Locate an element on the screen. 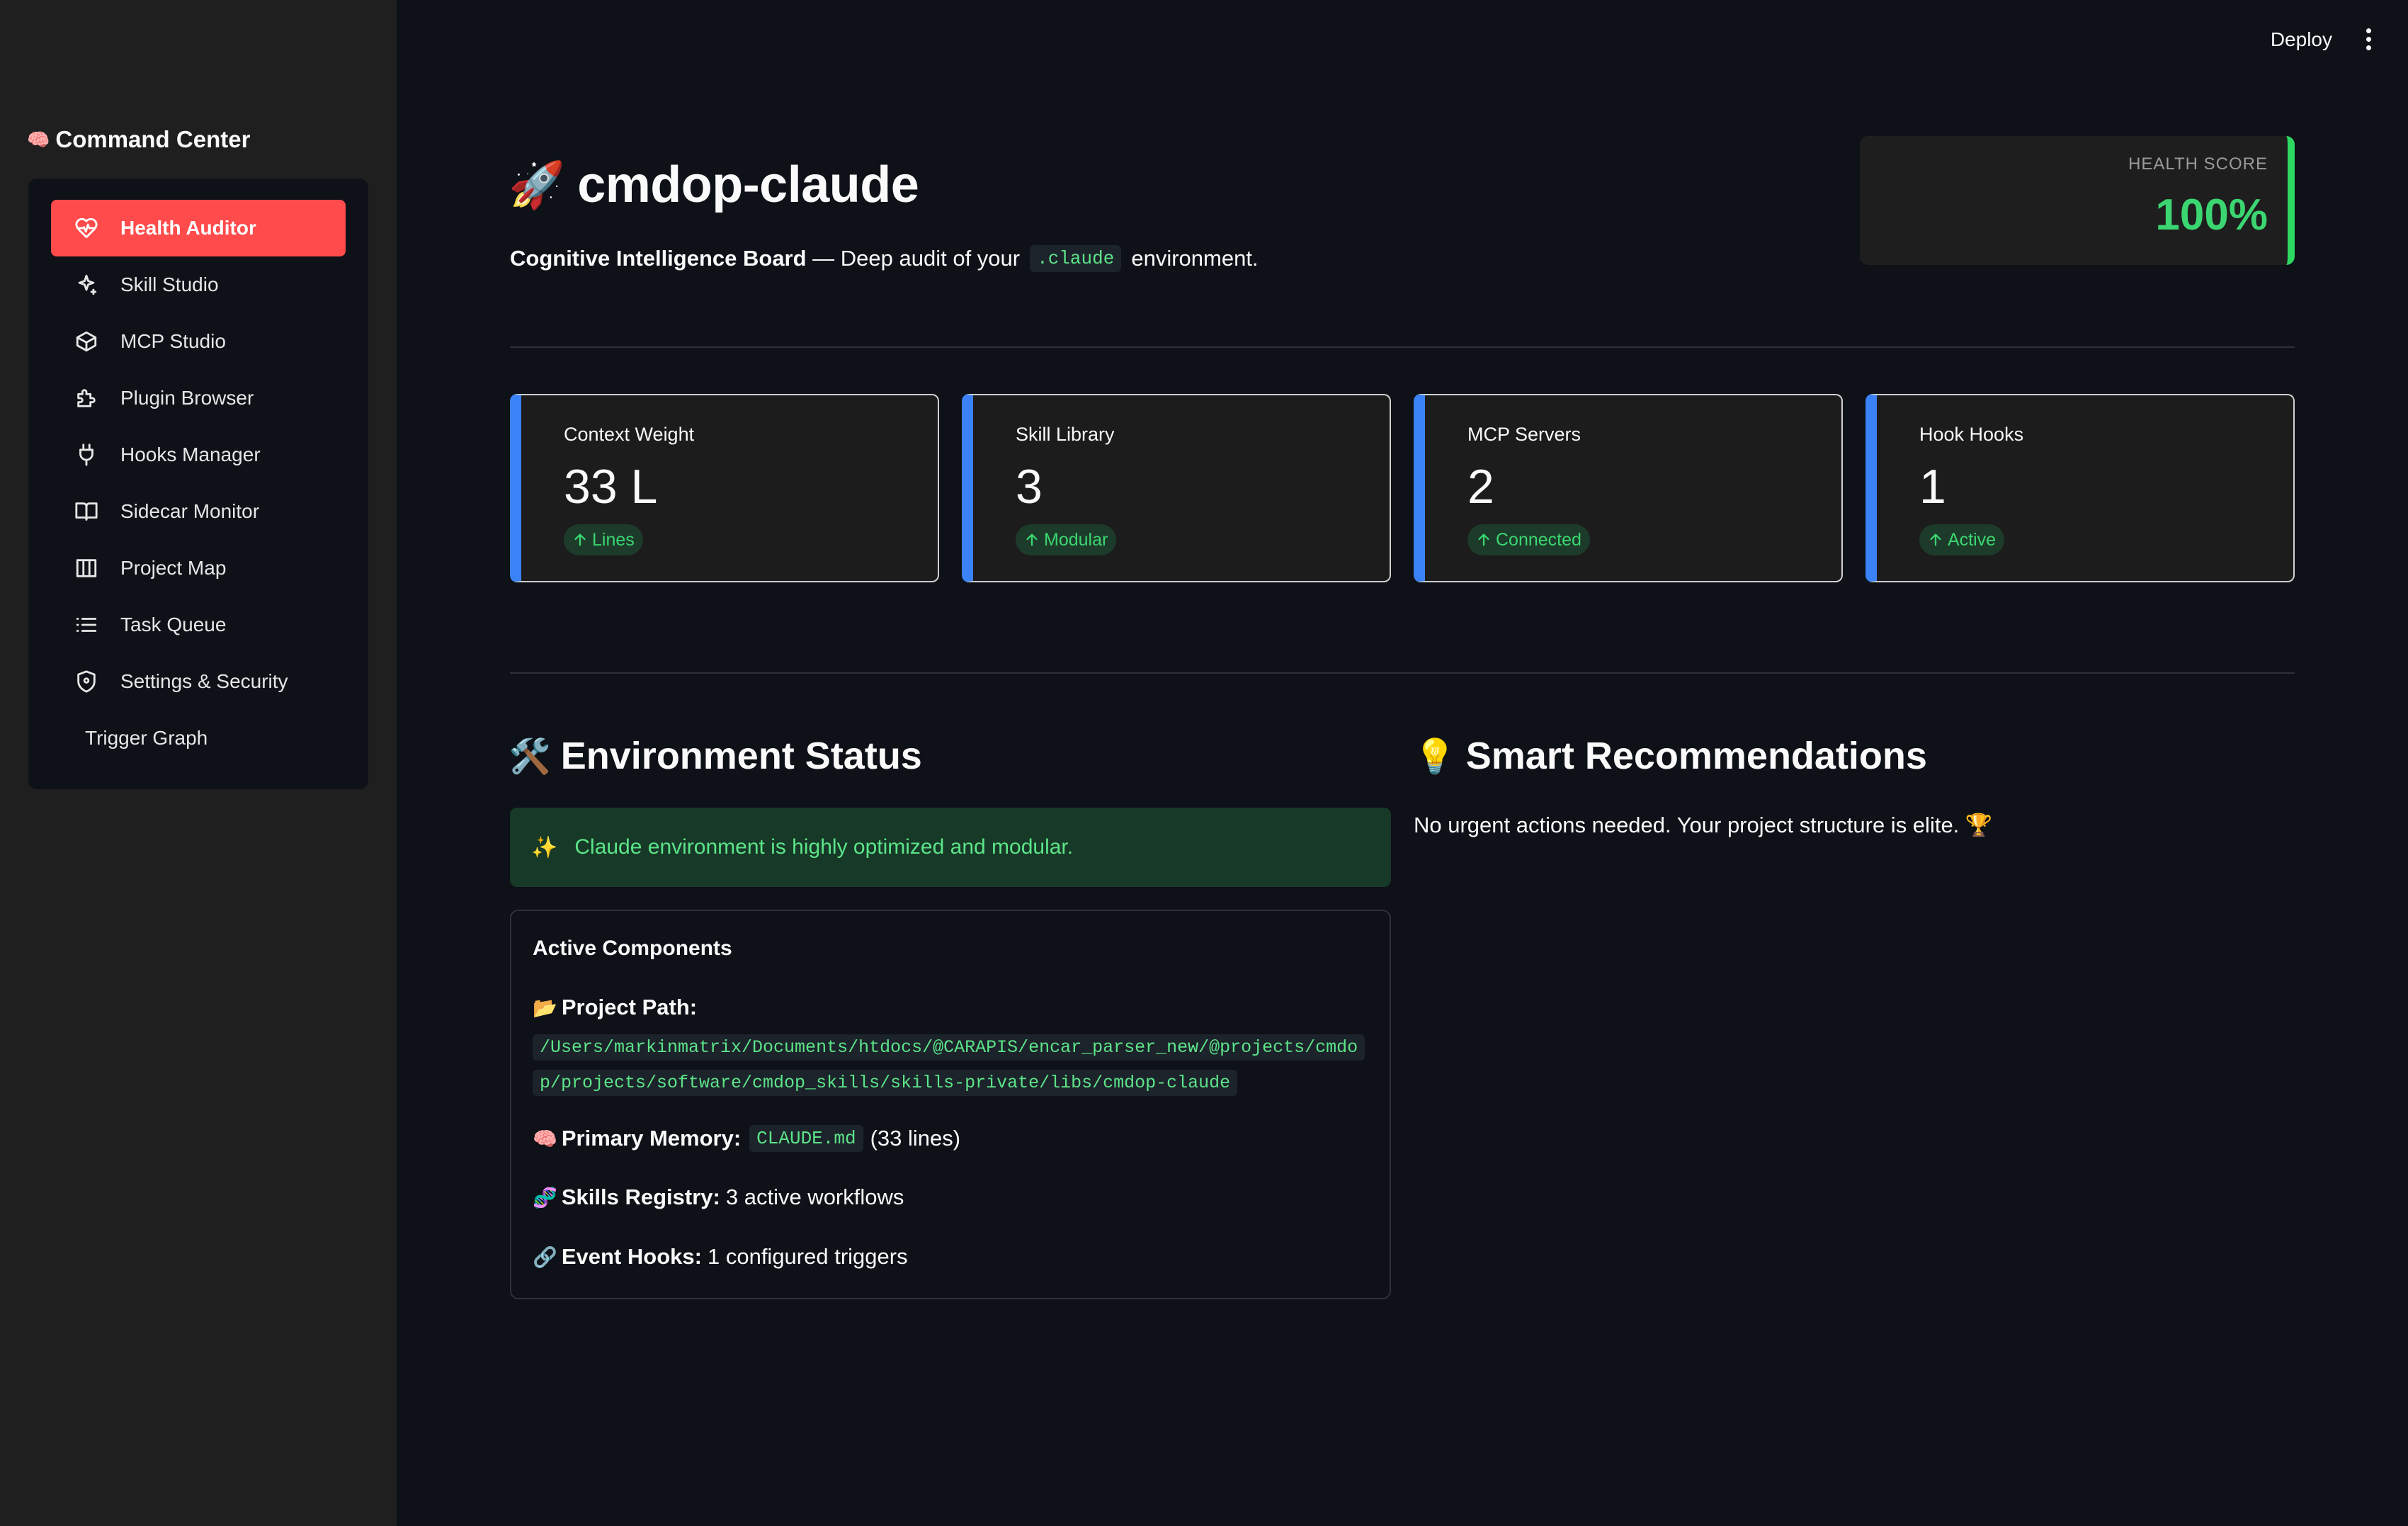  kebab-menu-icon is located at coordinates (2369, 39).